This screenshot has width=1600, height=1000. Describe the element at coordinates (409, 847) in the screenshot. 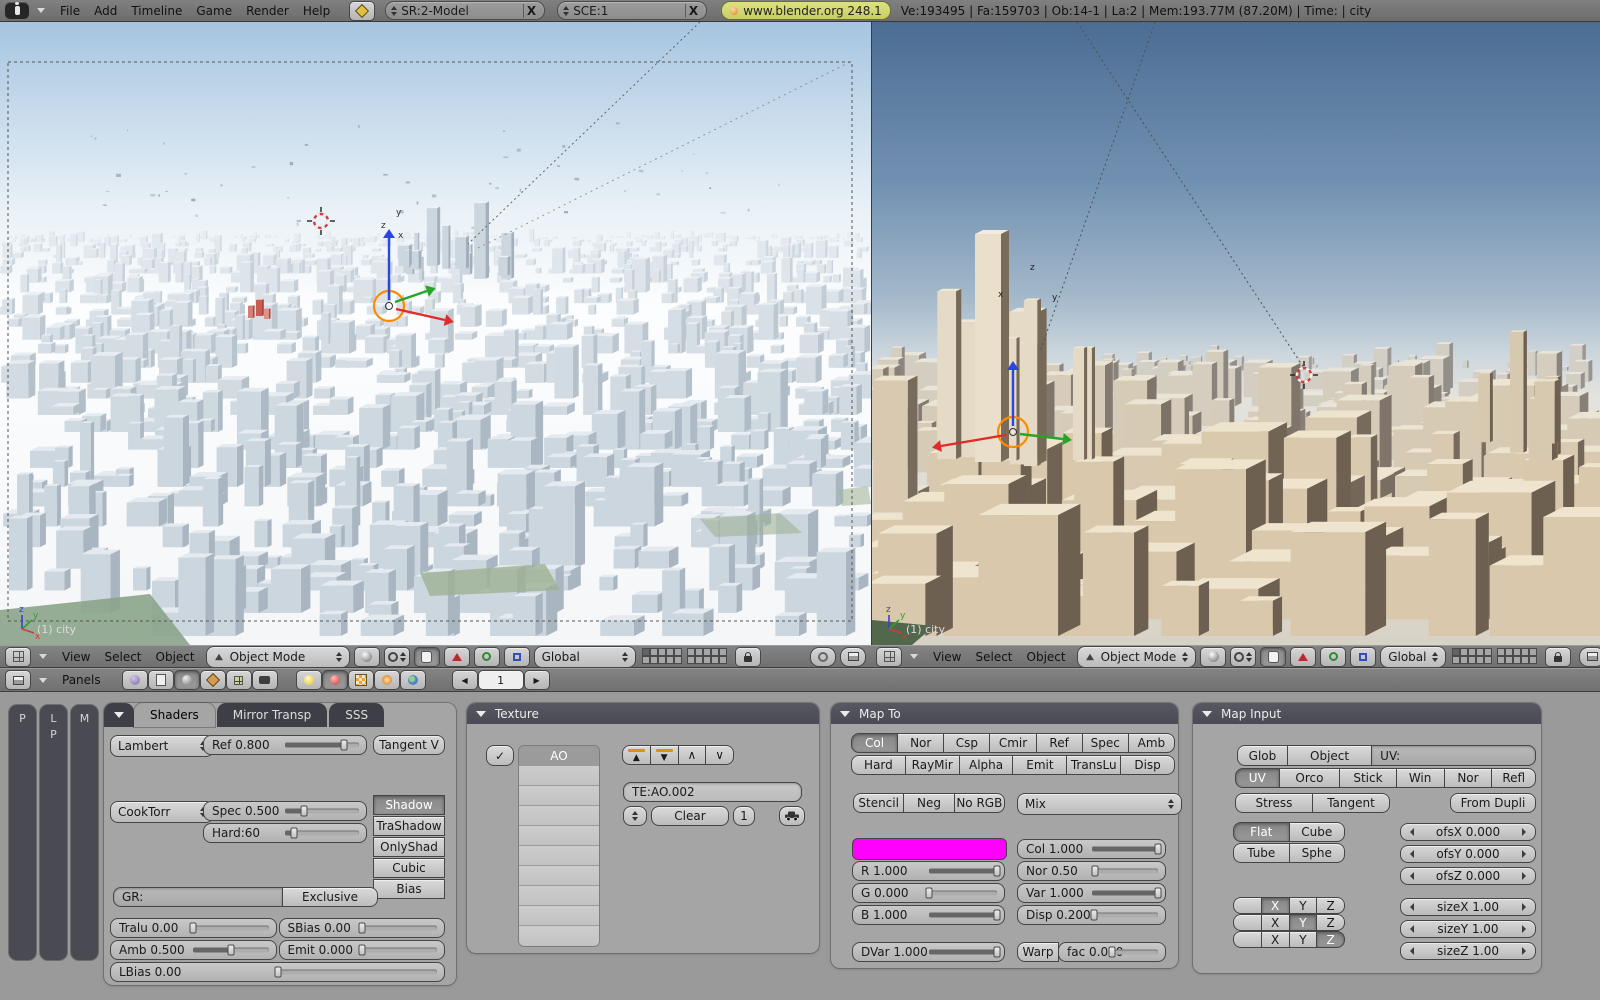

I see `shadow-toggle: OnlyShad` at that location.